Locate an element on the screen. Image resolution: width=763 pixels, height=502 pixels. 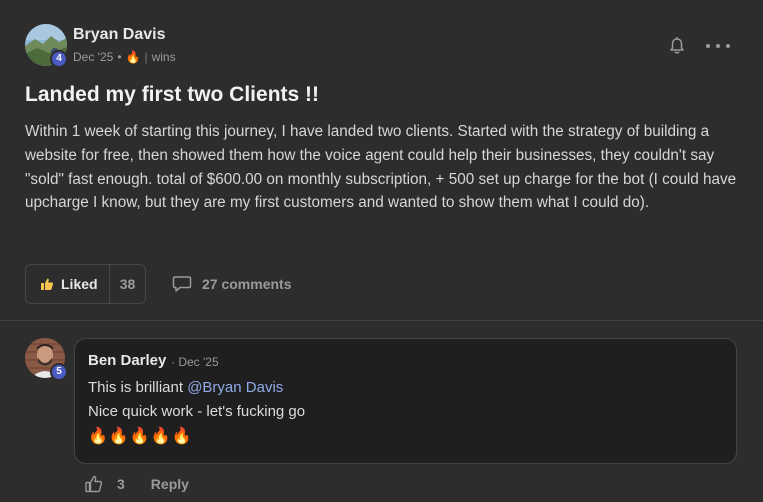
comment-like-count: 3 is located at coordinates (121, 484).